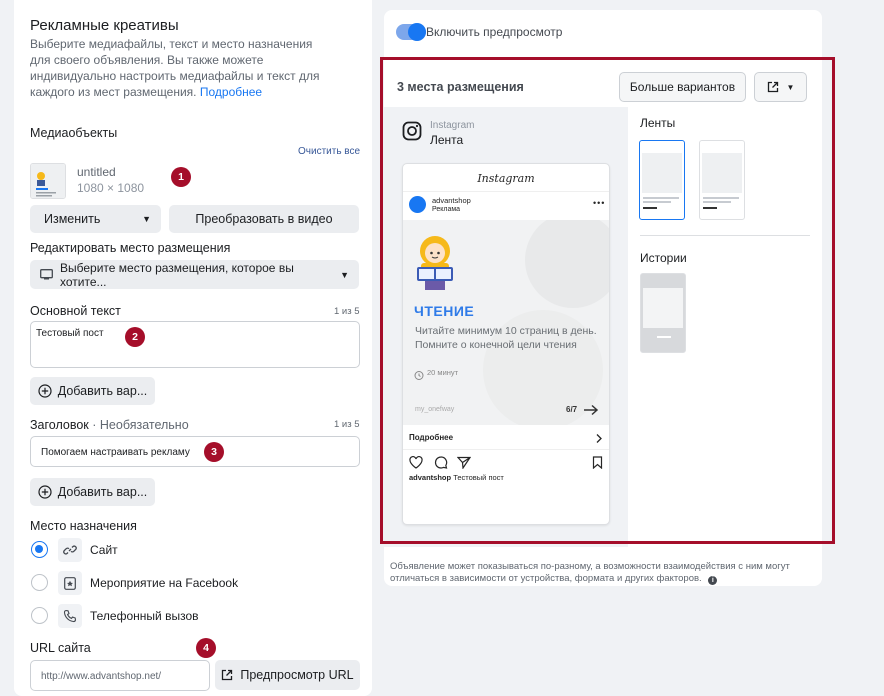 This screenshot has width=884, height=696. Describe the element at coordinates (39, 582) in the screenshot. I see `destination-radio-event` at that location.